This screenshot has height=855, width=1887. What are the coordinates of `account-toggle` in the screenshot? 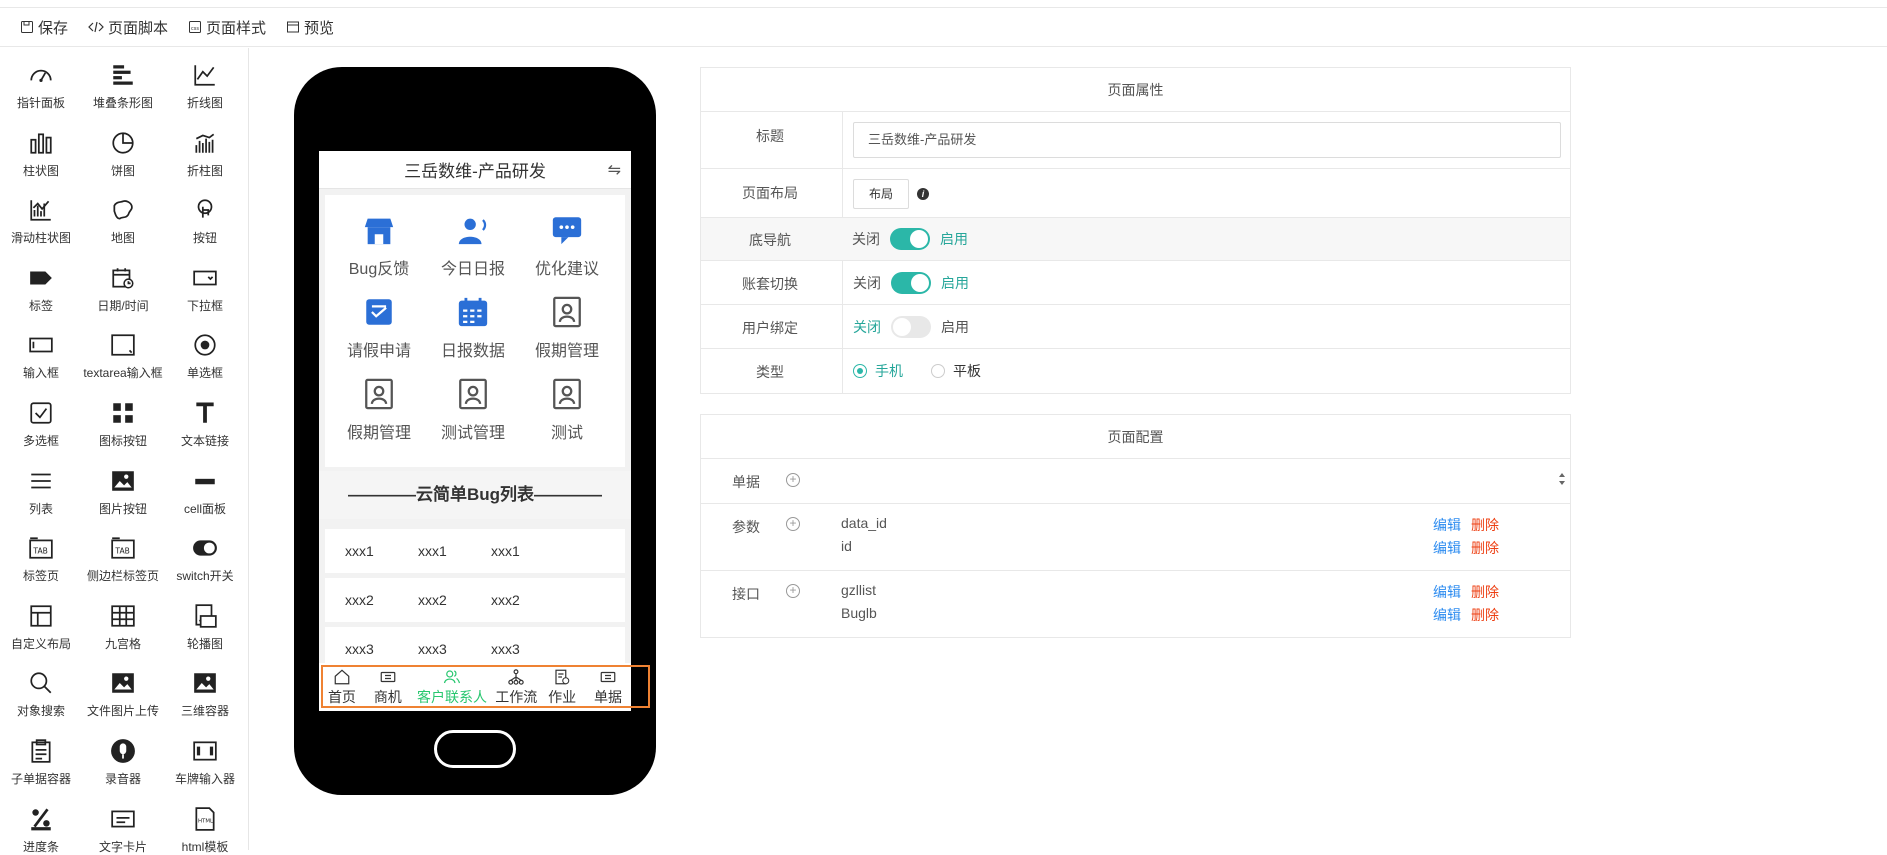 It's located at (911, 282).